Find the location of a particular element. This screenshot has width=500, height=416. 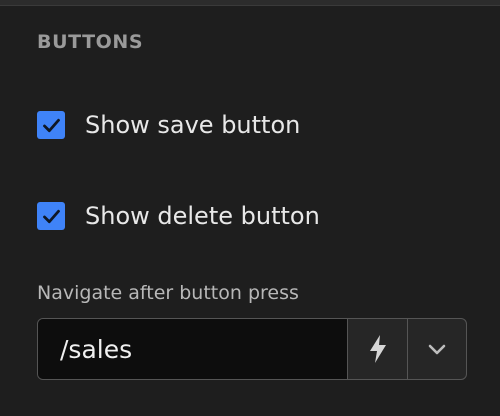

dynamic-value-button is located at coordinates (377, 349).